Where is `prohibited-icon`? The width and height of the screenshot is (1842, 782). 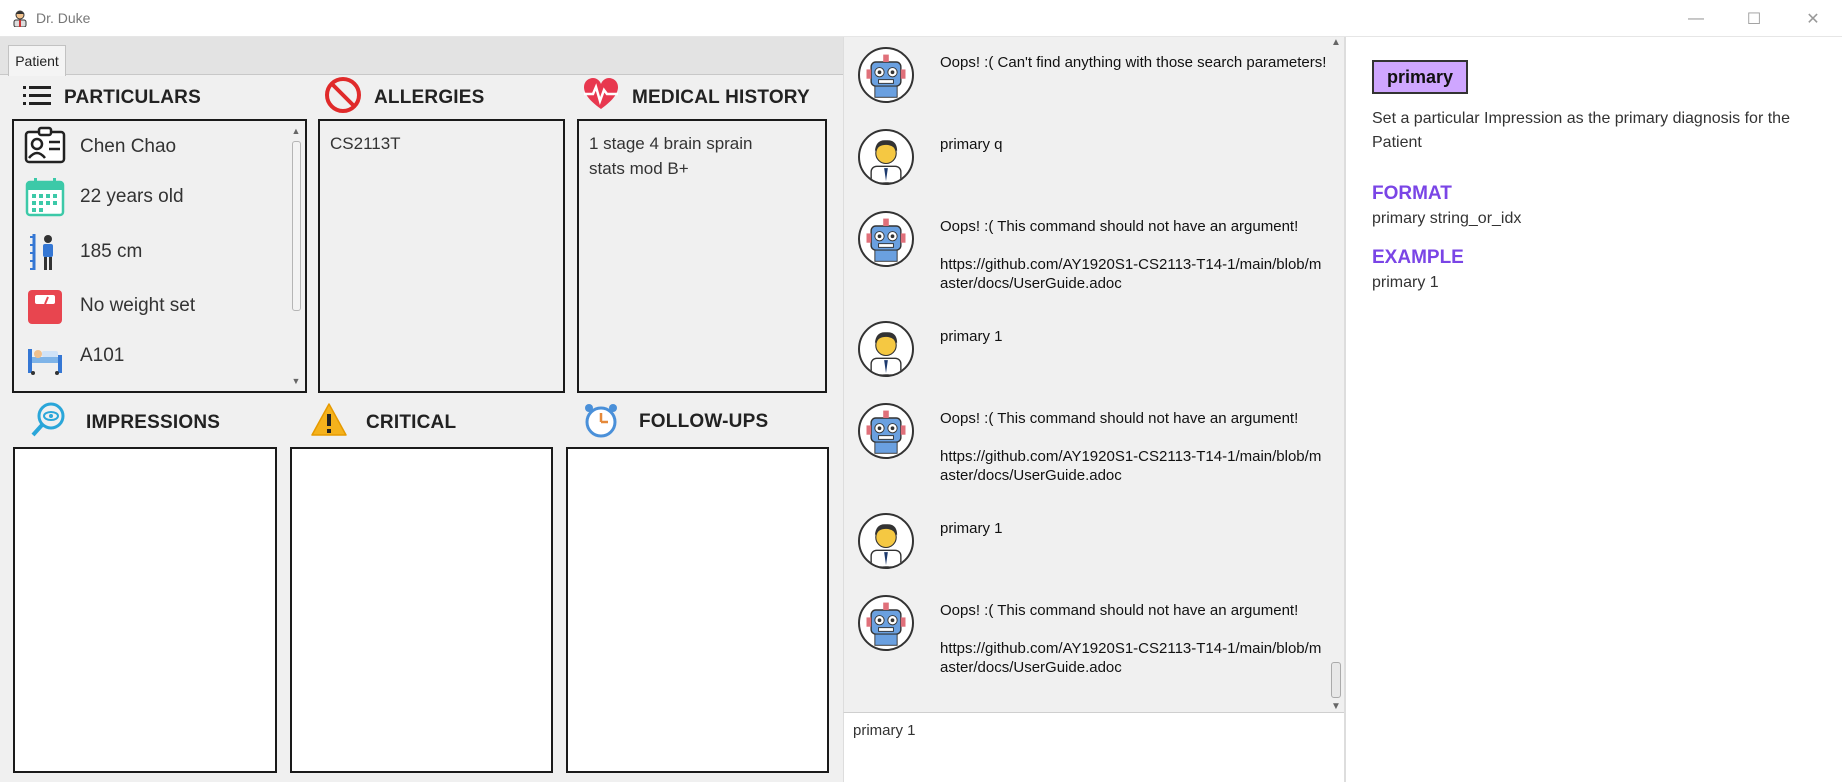 prohibited-icon is located at coordinates (343, 95).